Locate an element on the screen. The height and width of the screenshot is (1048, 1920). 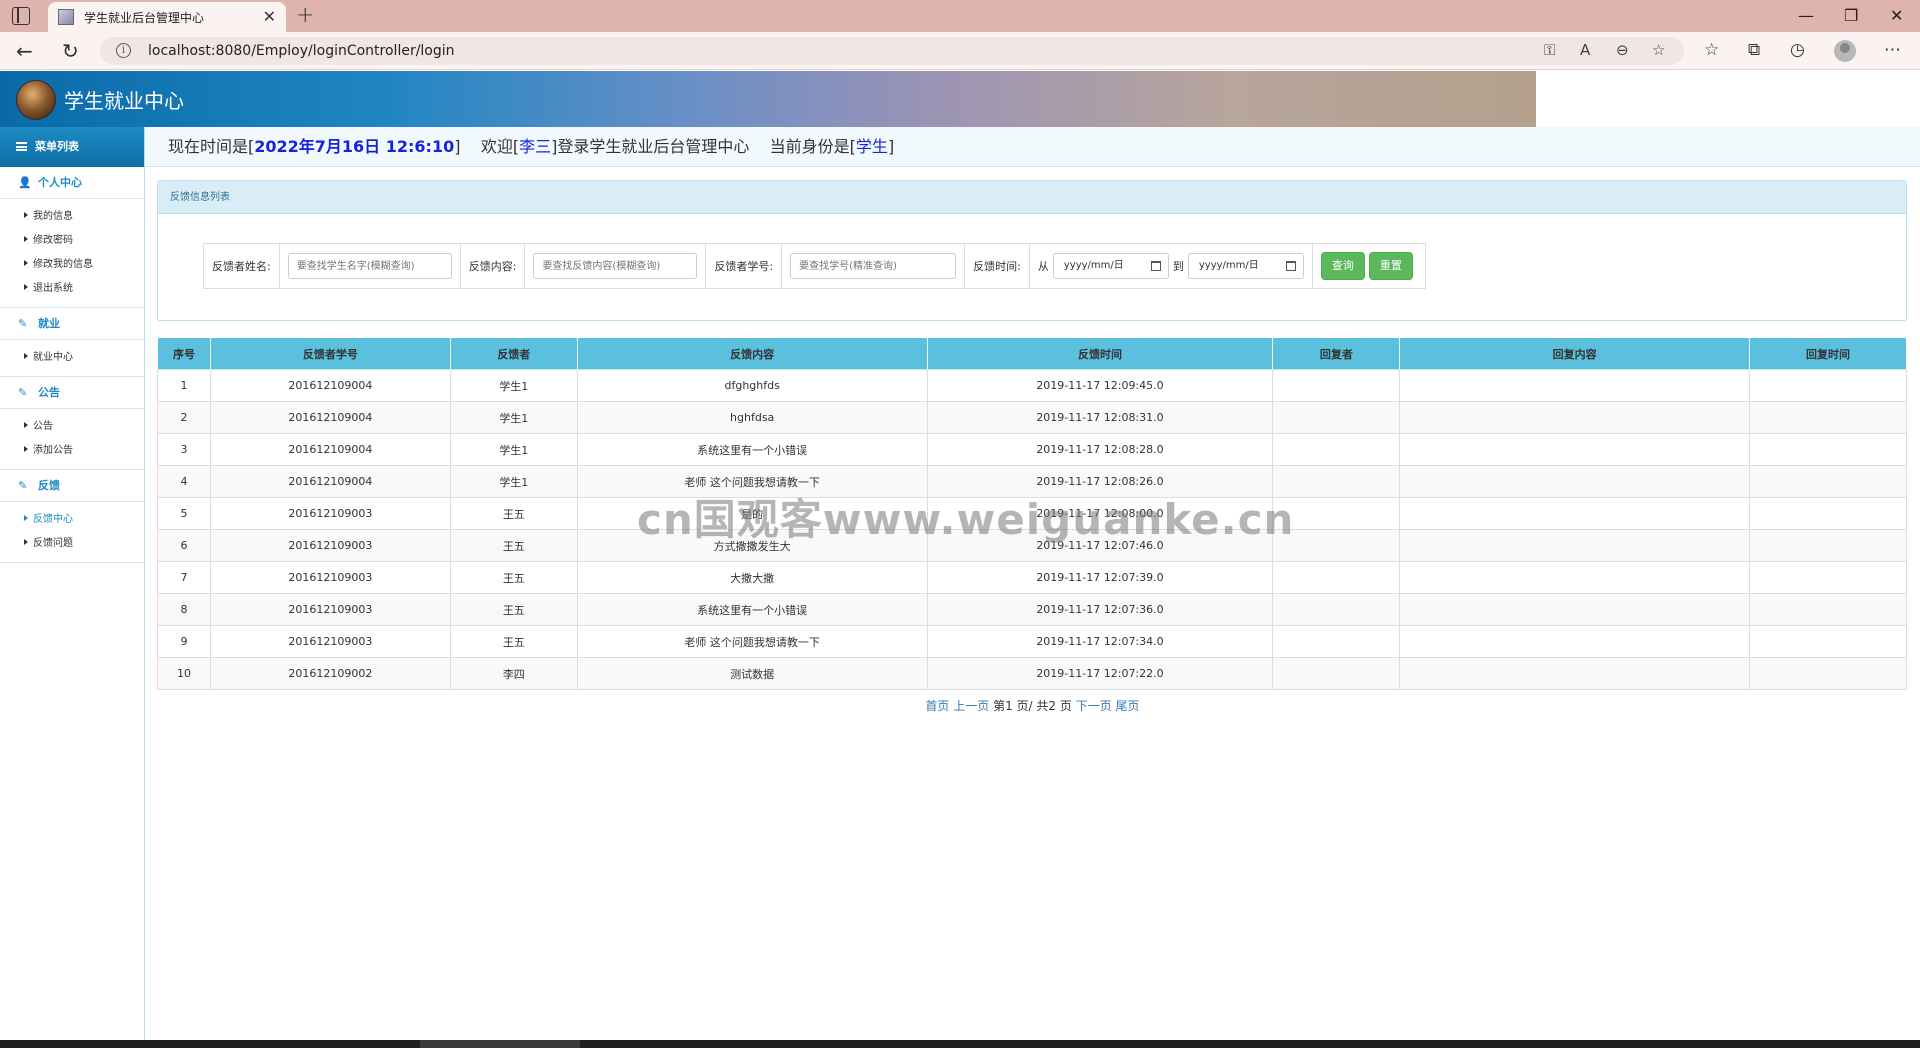
os-taskbar is located at coordinates (960, 1044).